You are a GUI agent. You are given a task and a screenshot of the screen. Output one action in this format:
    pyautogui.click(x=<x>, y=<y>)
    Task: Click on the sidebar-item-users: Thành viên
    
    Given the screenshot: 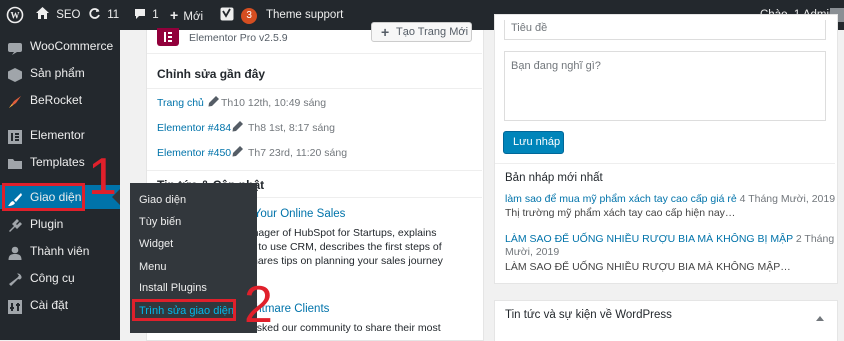 What is the action you would take?
    pyautogui.click(x=60, y=251)
    